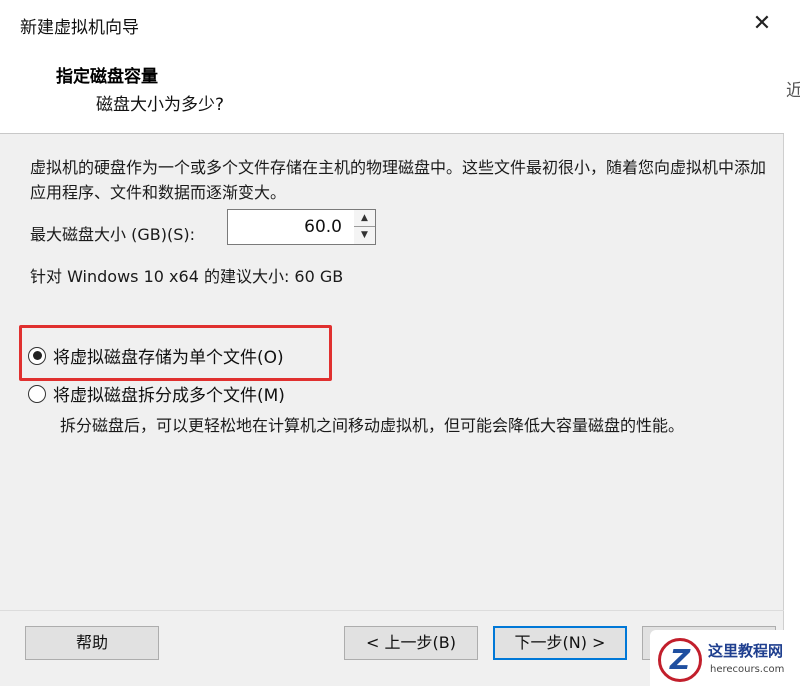 The height and width of the screenshot is (686, 800). What do you see at coordinates (92, 643) in the screenshot?
I see `help-button: 帮助` at bounding box center [92, 643].